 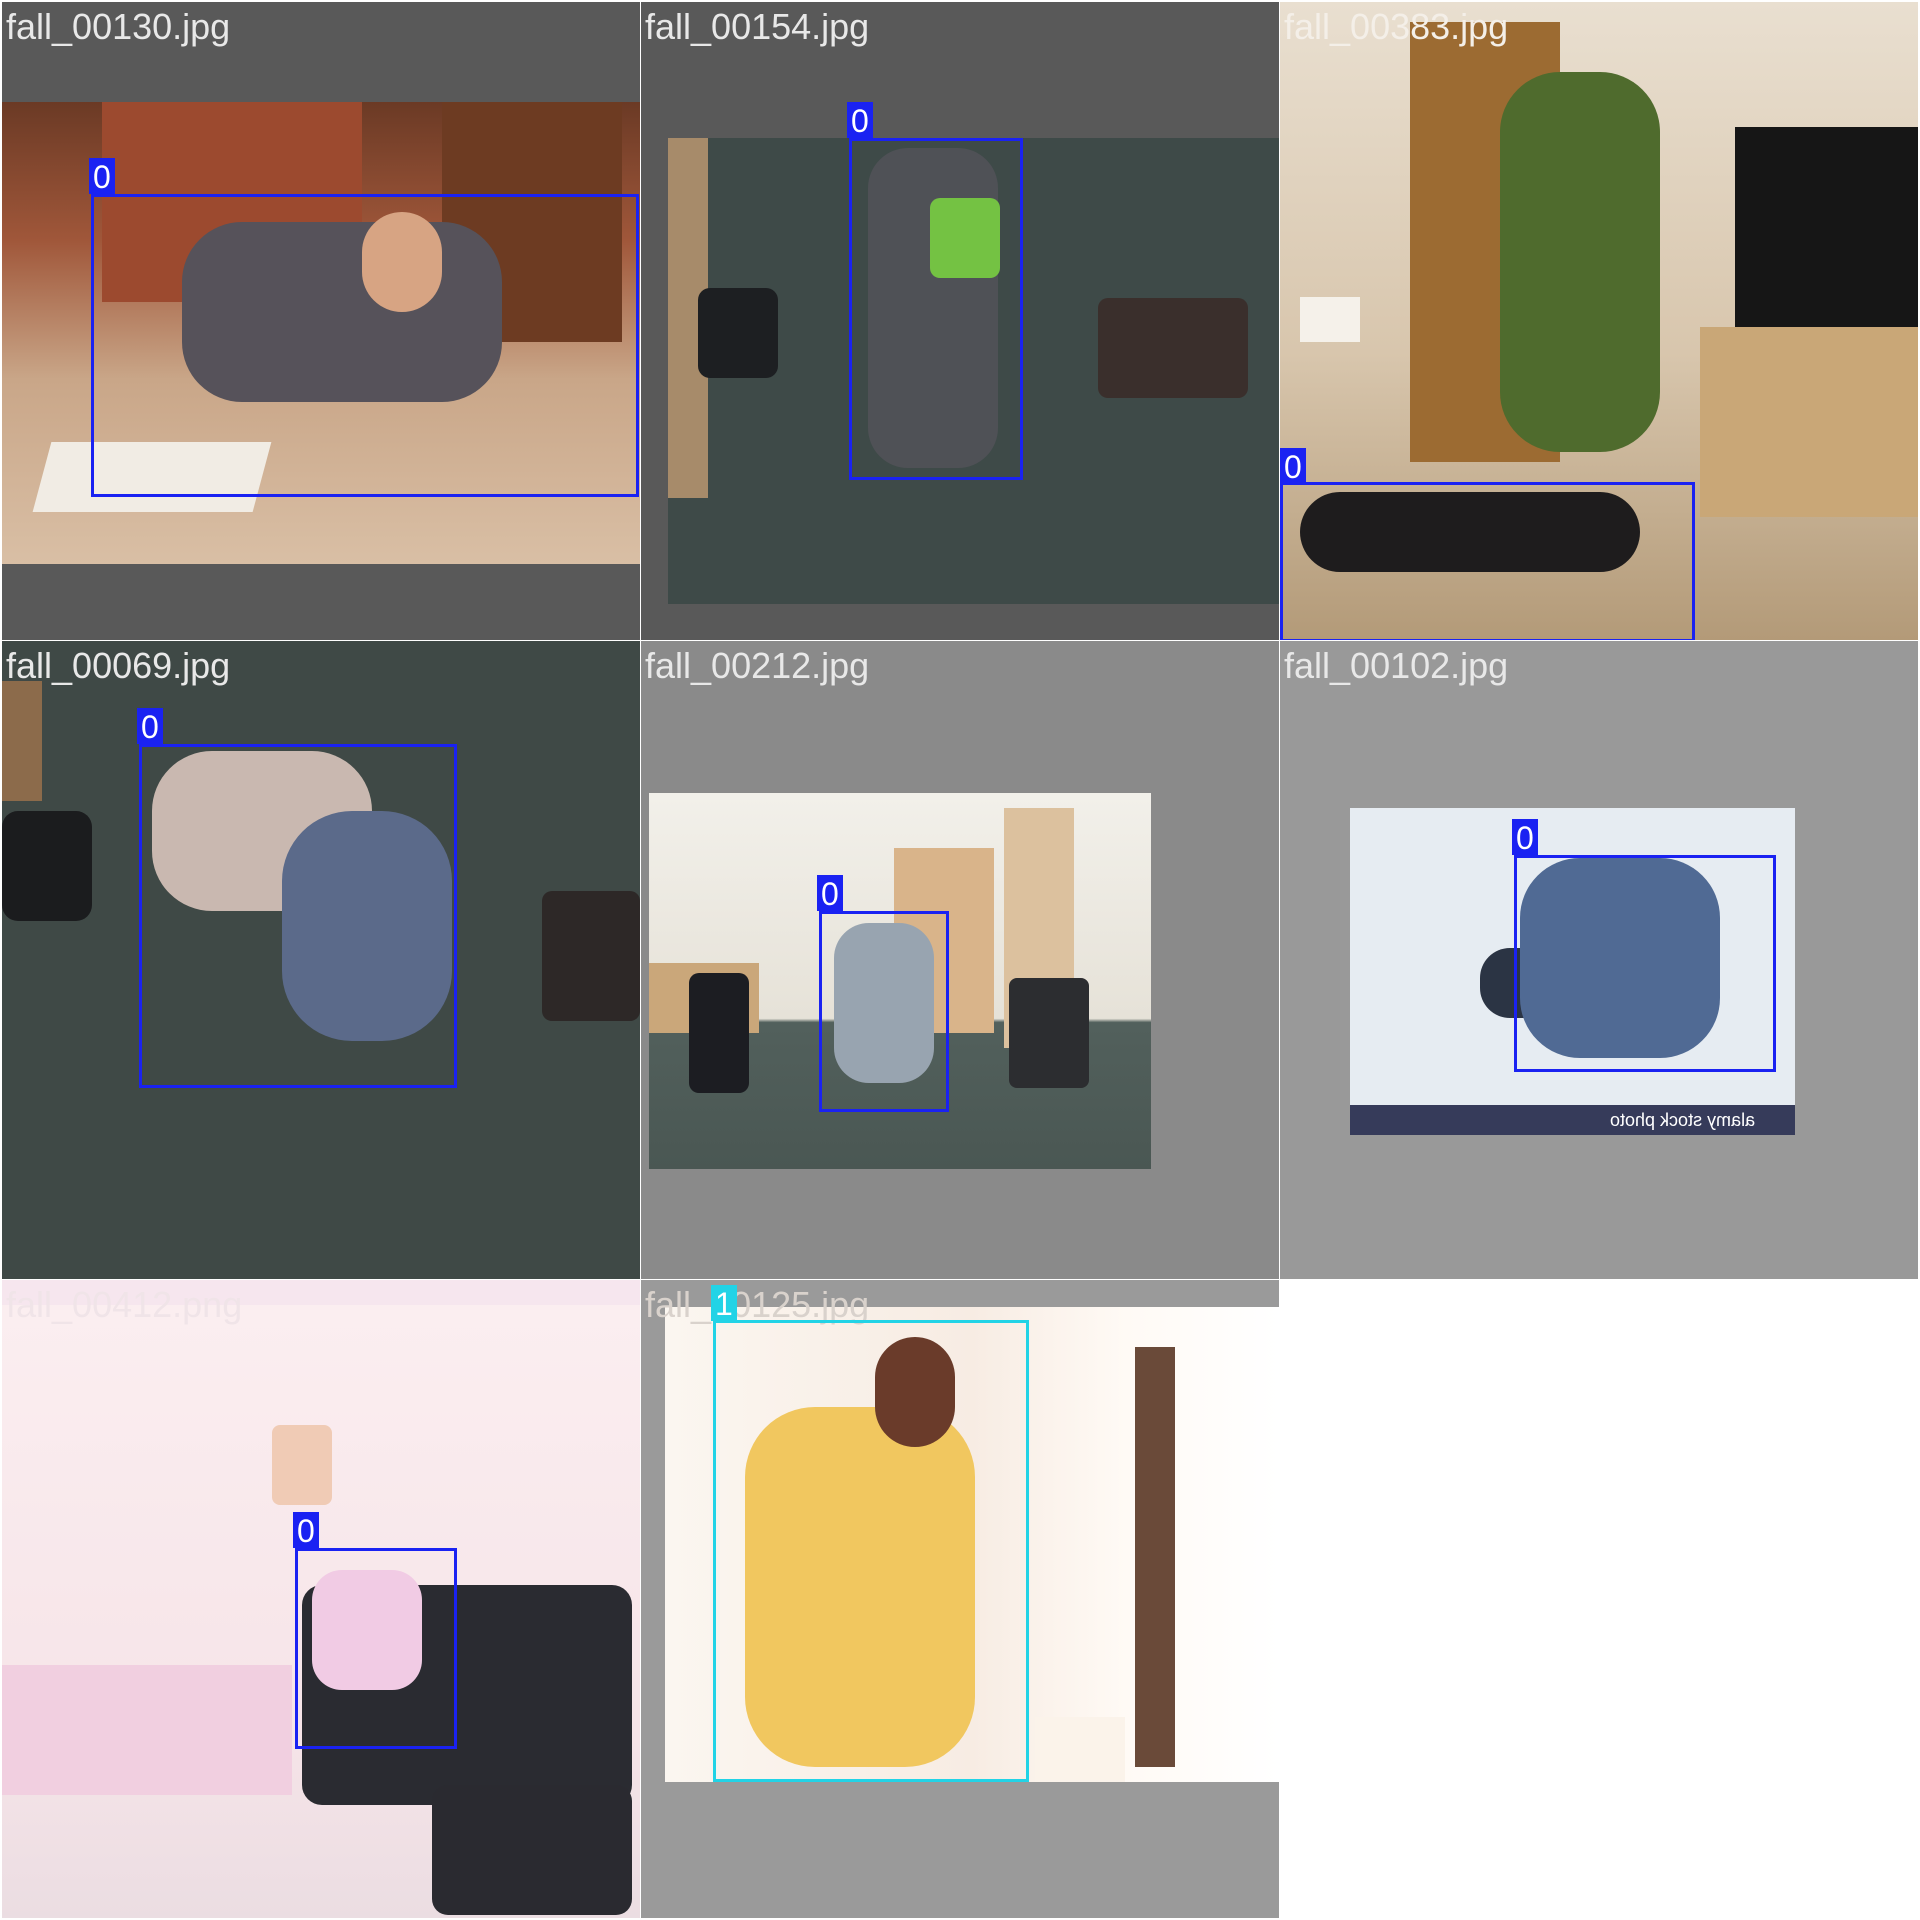 I want to click on detection-class-label: 1, so click(x=724, y=1303).